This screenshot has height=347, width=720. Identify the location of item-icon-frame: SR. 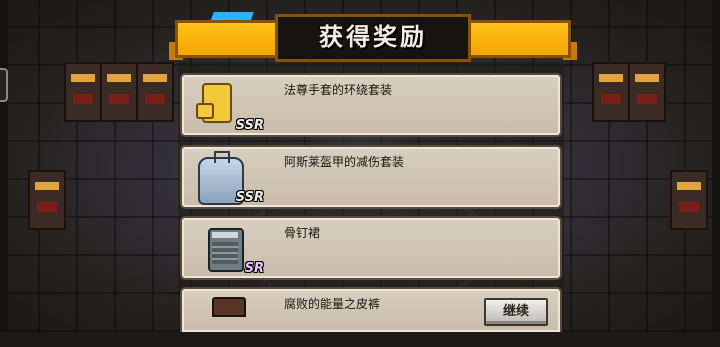
(228, 250).